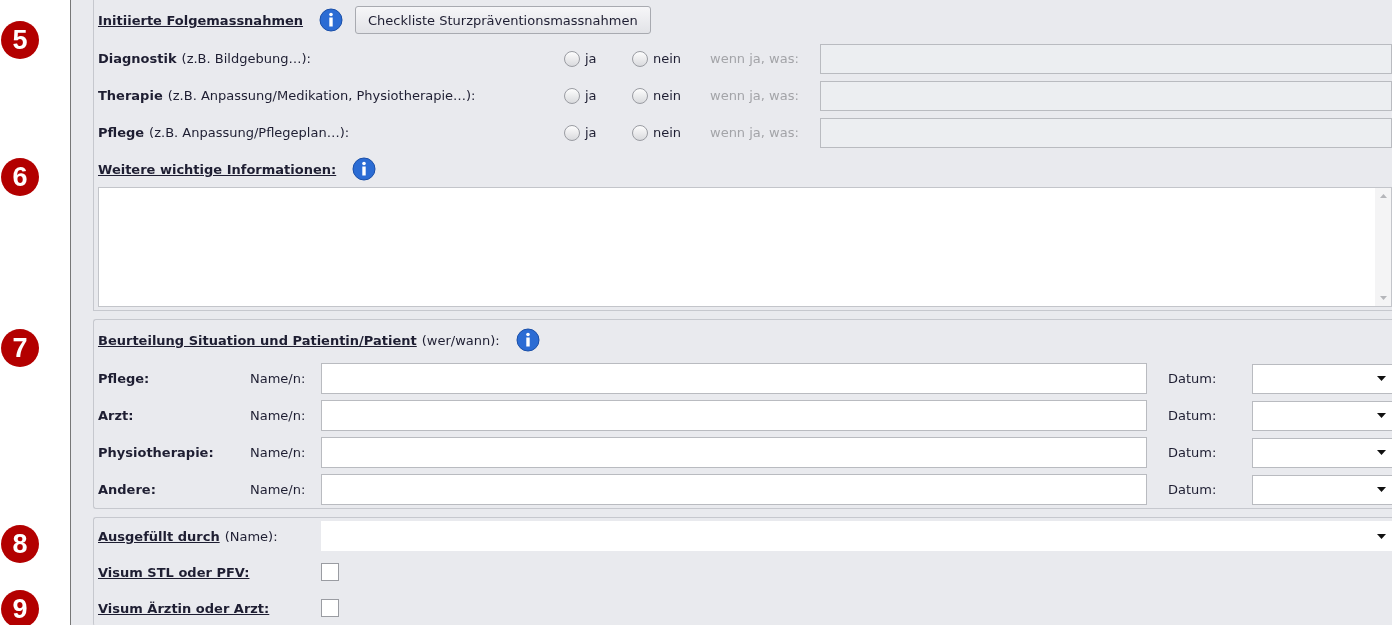  I want to click on role-label: Physiotherapie:, so click(156, 452).